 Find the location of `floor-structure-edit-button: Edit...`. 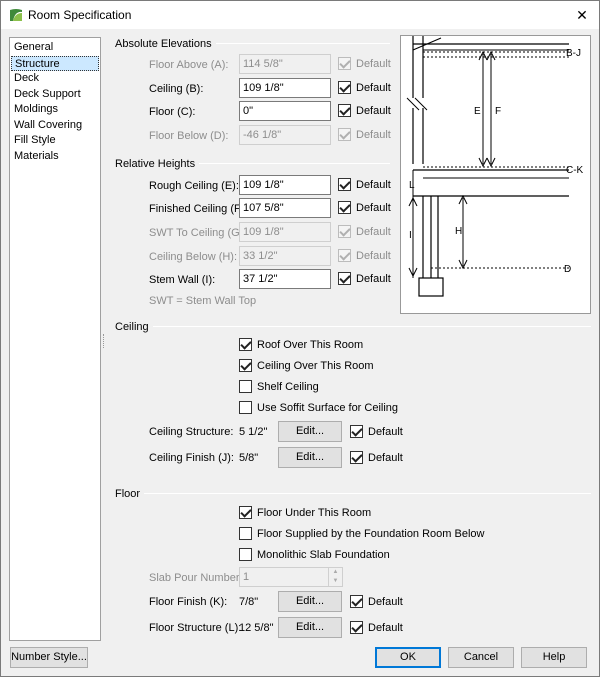

floor-structure-edit-button: Edit... is located at coordinates (310, 627).